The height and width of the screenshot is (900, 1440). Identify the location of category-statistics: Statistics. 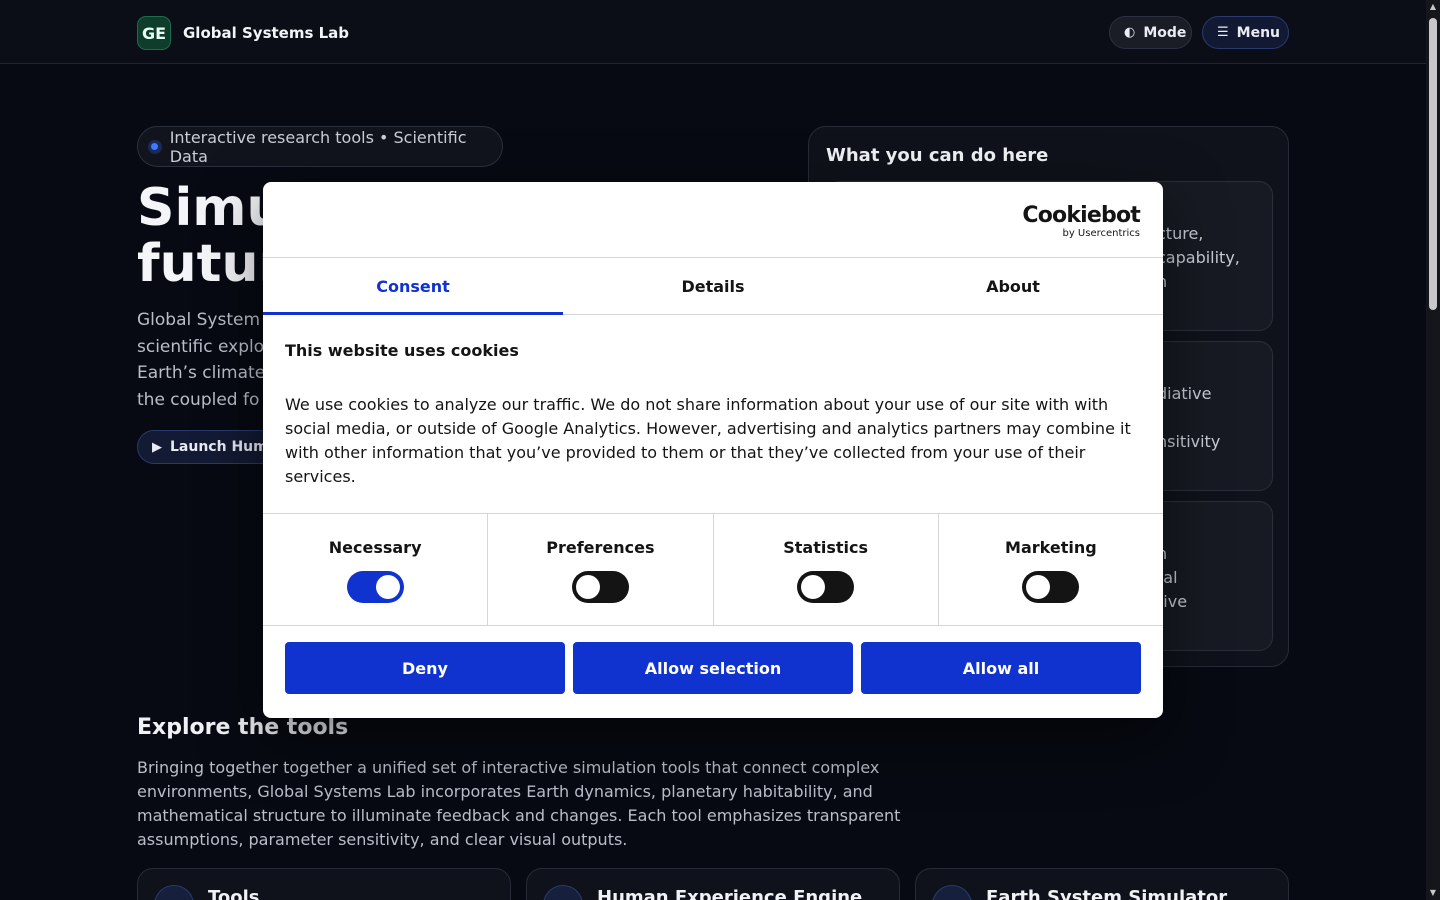
(826, 569).